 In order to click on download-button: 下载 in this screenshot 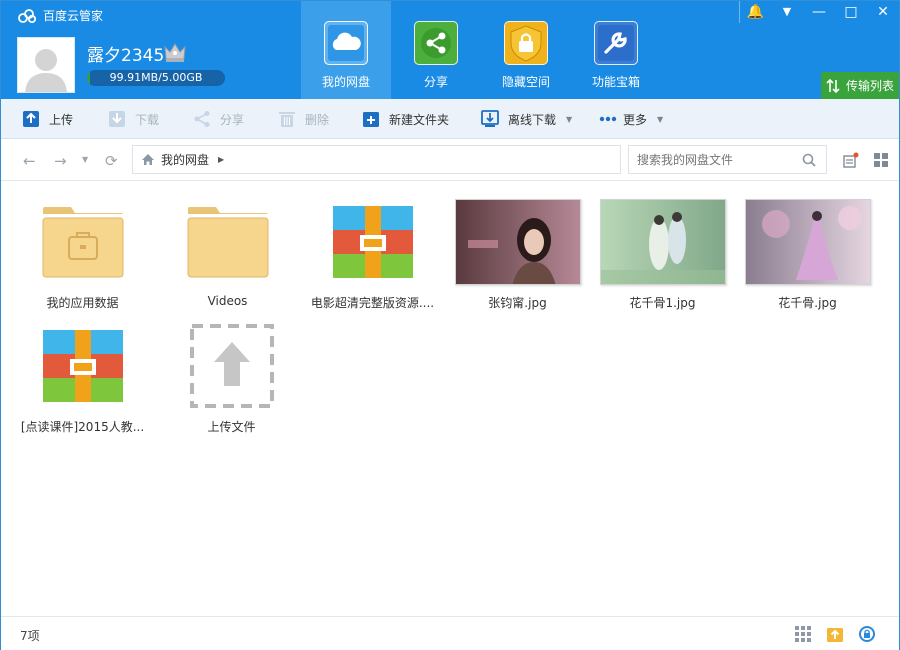, I will do `click(133, 119)`.